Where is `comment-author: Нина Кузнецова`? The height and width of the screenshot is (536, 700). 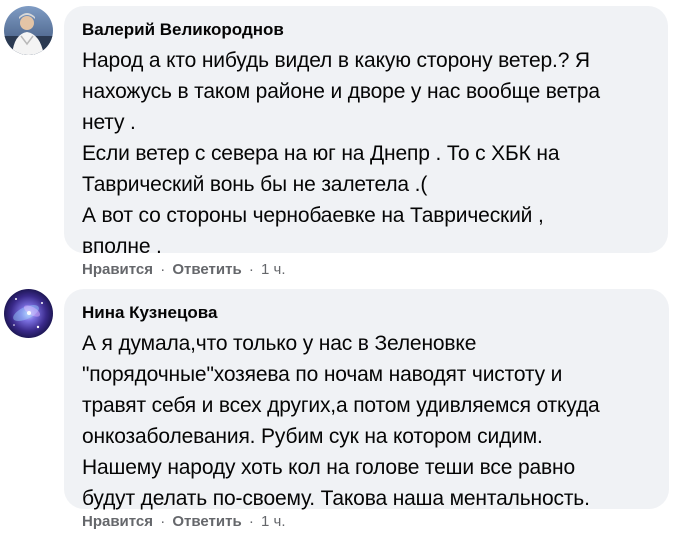
comment-author: Нина Кузнецова is located at coordinates (366, 313).